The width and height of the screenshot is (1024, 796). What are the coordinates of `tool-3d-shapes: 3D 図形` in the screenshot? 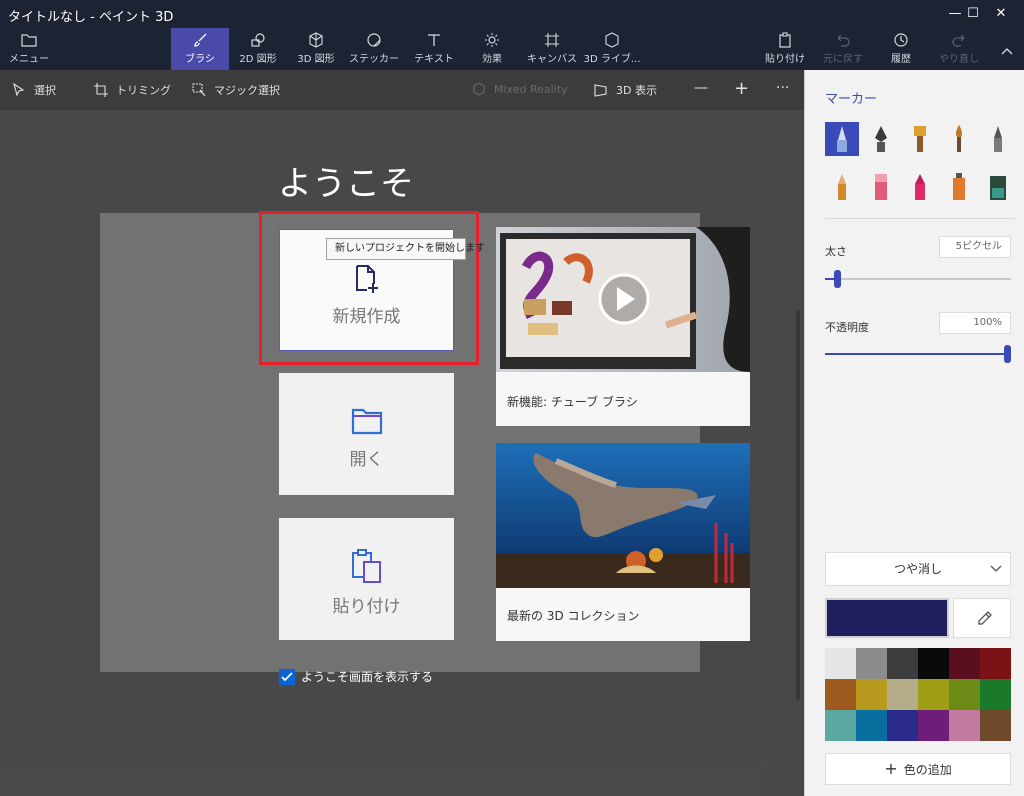 It's located at (316, 49).